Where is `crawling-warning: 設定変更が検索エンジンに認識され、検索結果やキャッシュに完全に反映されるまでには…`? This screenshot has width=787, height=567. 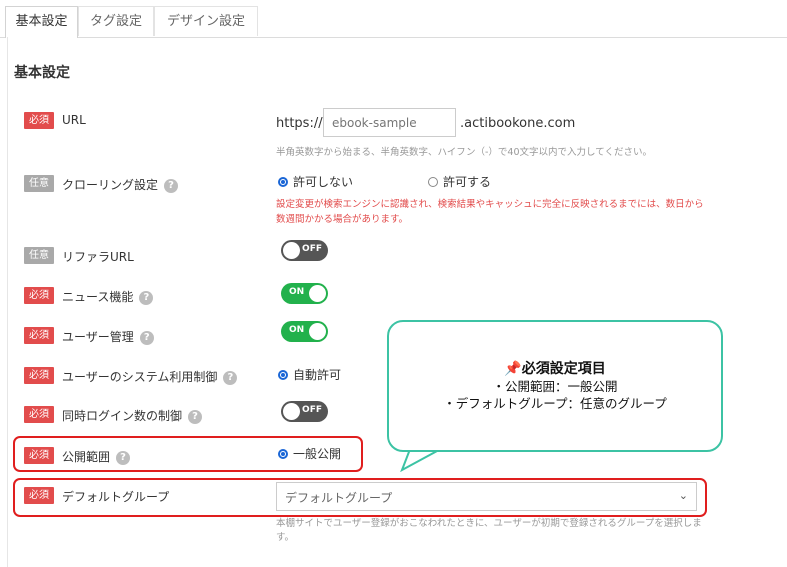 crawling-warning: 設定変更が検索エンジンに認識され、検索結果やキャッシュに完全に反映されるまでには… is located at coordinates (490, 212).